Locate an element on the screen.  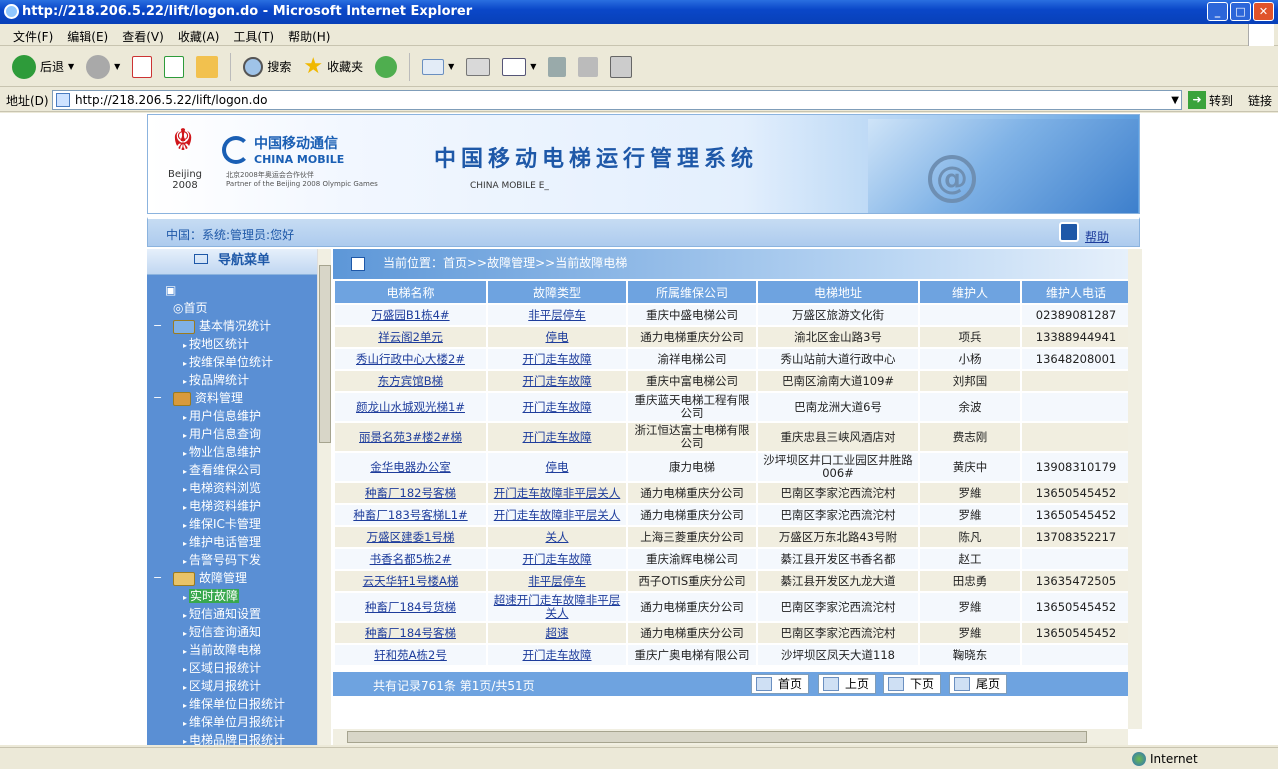
elevator-name-link: 种畜厂182号客梯 is located at coordinates (410, 493).